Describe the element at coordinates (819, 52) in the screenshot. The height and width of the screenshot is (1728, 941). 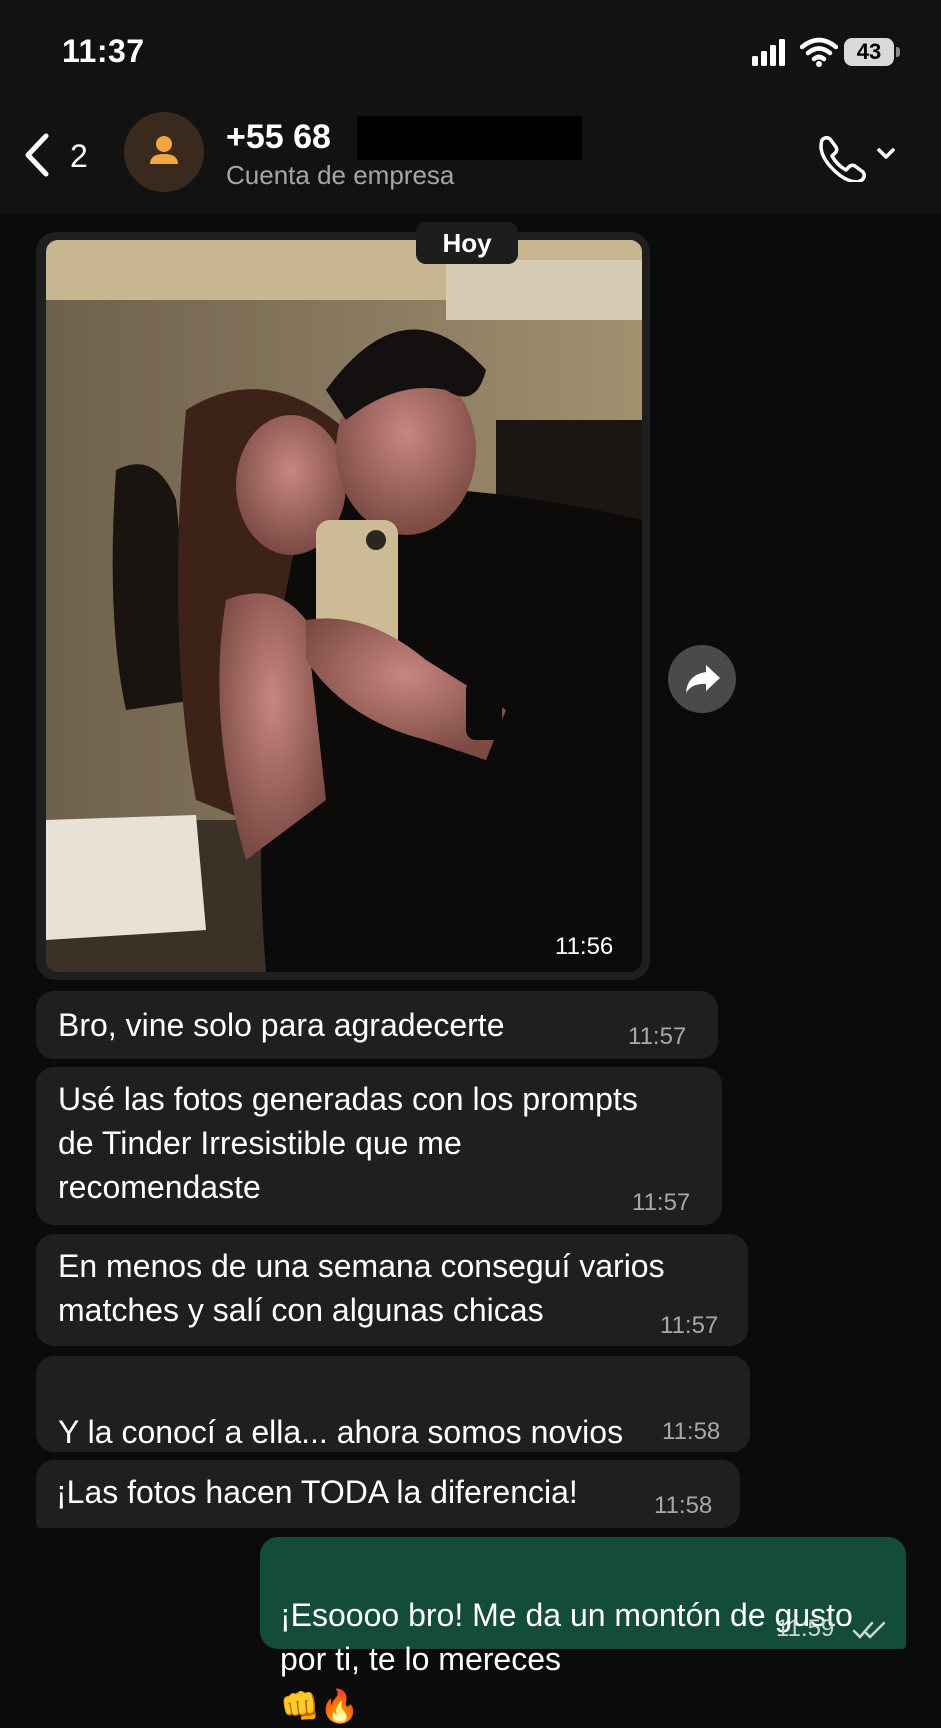
I see `wifi-icon` at that location.